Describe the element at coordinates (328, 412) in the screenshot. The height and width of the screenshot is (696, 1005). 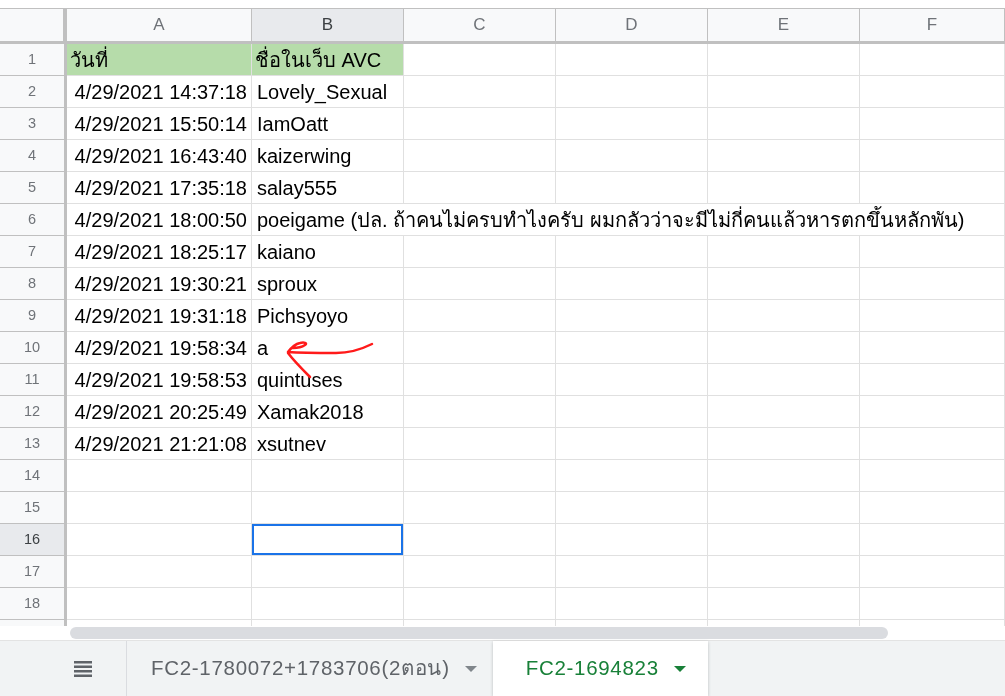
I see `table-cell: Xamak2018` at that location.